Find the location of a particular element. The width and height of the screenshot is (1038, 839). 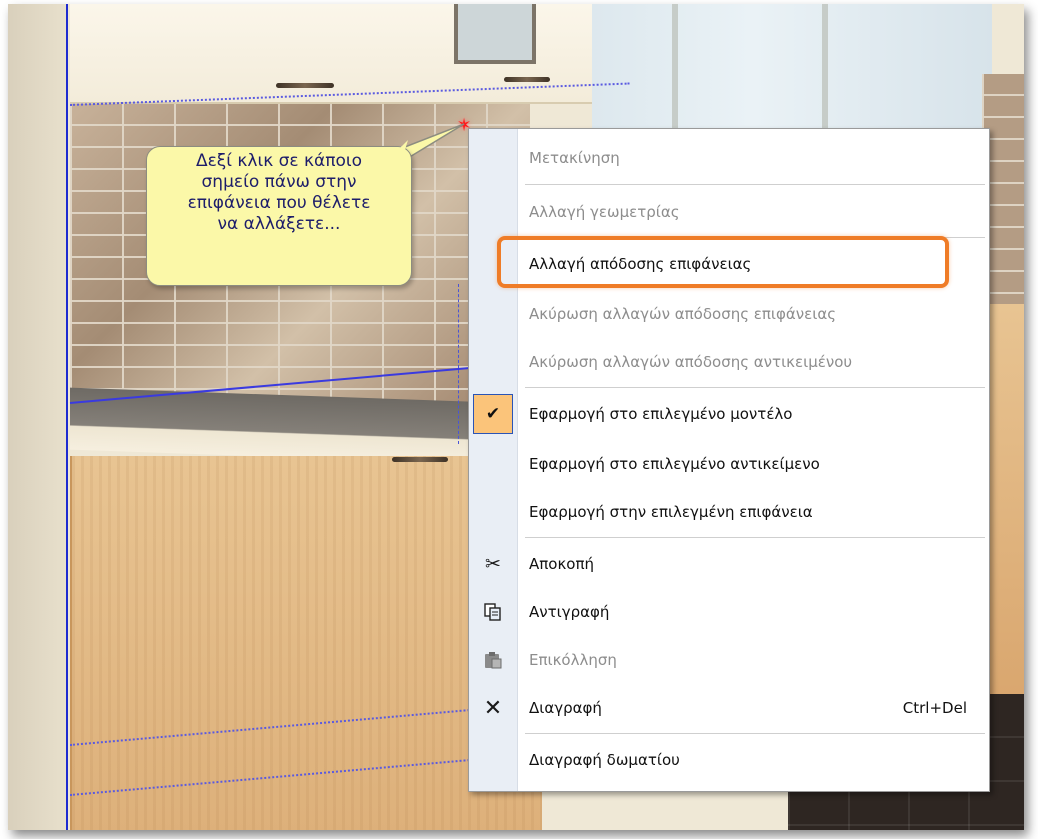

menu-item-cancel-surface-rendering: Ακύρωση αλλαγών απόδοσης επιφάνειας is located at coordinates (729, 314).